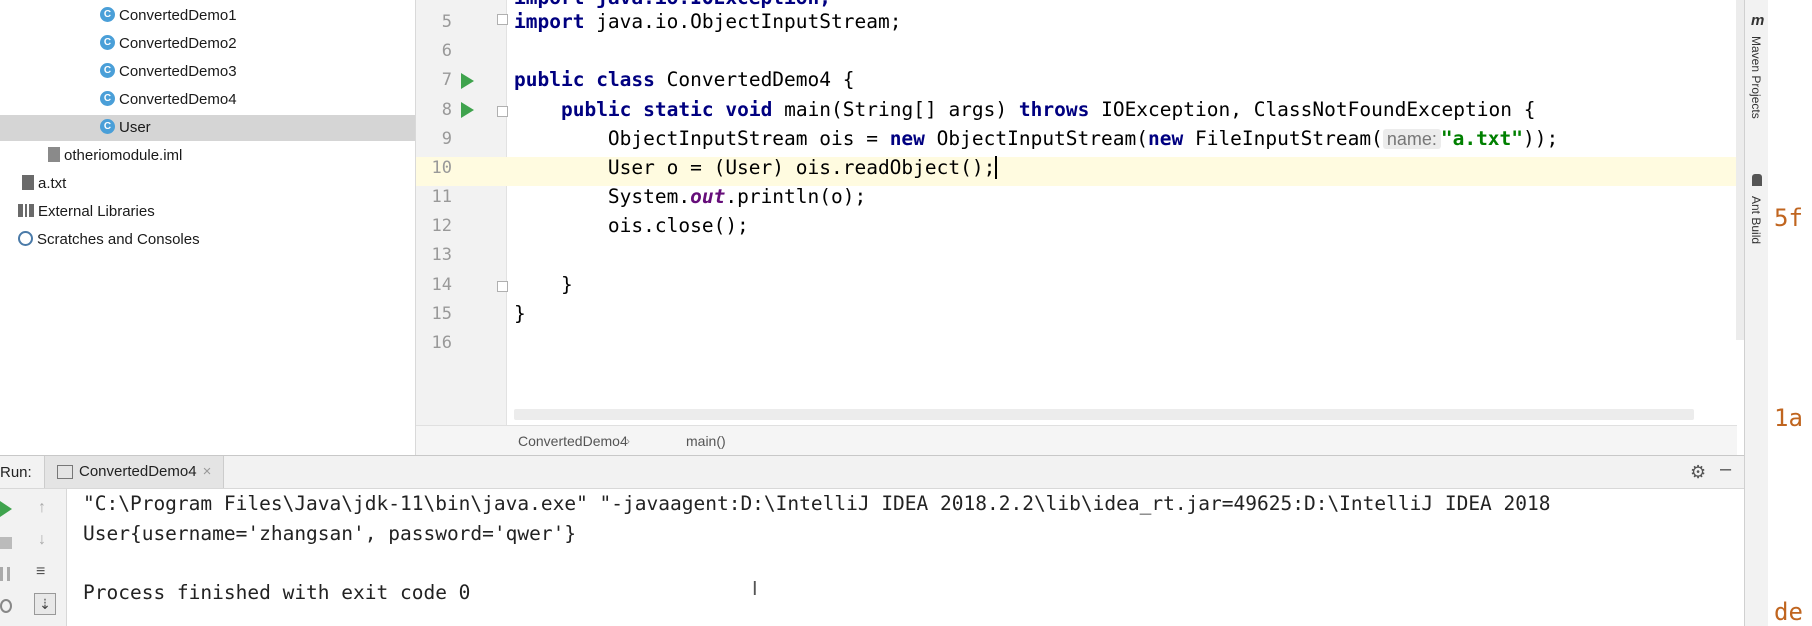 The height and width of the screenshot is (626, 1812). Describe the element at coordinates (754, 79) in the screenshot. I see `code-text: ConvertedDemo4 {` at that location.